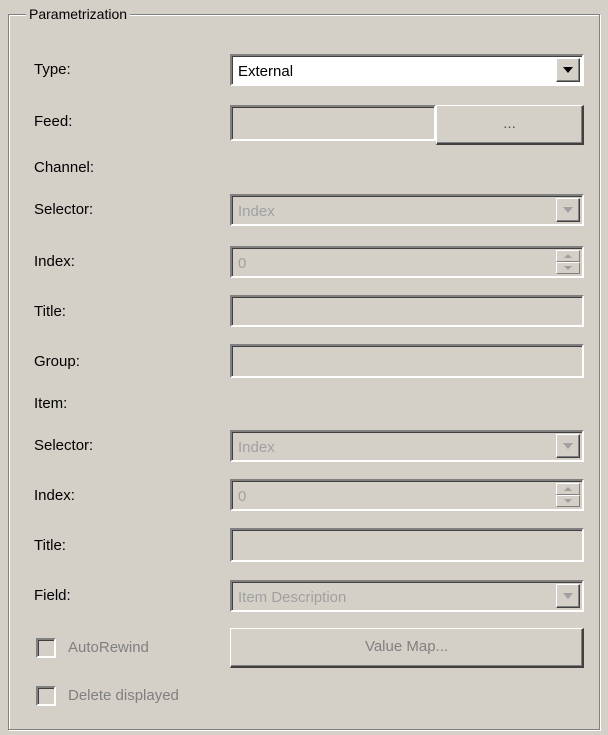  What do you see at coordinates (242, 263) in the screenshot?
I see `channel-index-value: 0` at bounding box center [242, 263].